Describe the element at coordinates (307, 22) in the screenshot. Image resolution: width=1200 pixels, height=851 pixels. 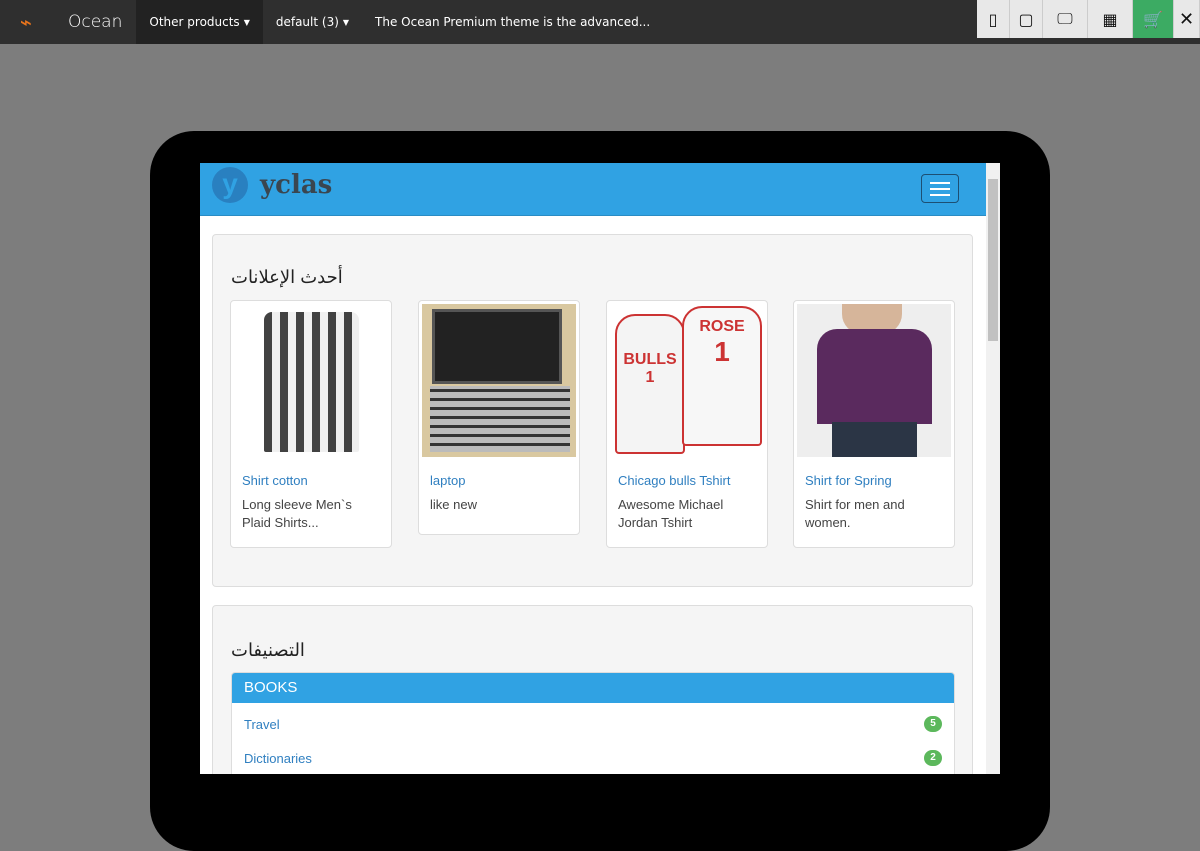
I see `default-label: default (3)` at that location.